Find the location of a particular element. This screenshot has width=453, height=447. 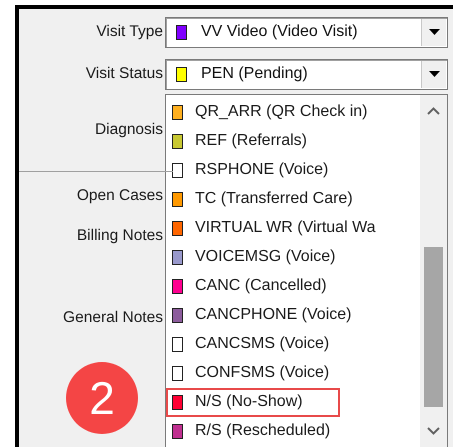

scrollbar is located at coordinates (433, 270).